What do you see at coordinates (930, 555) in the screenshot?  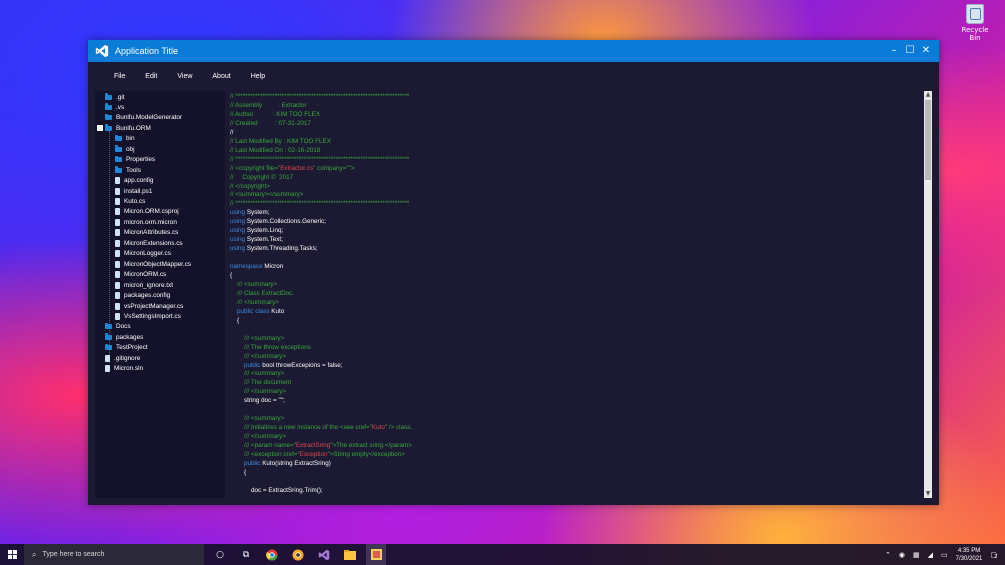 I see `network-icon: ◢` at bounding box center [930, 555].